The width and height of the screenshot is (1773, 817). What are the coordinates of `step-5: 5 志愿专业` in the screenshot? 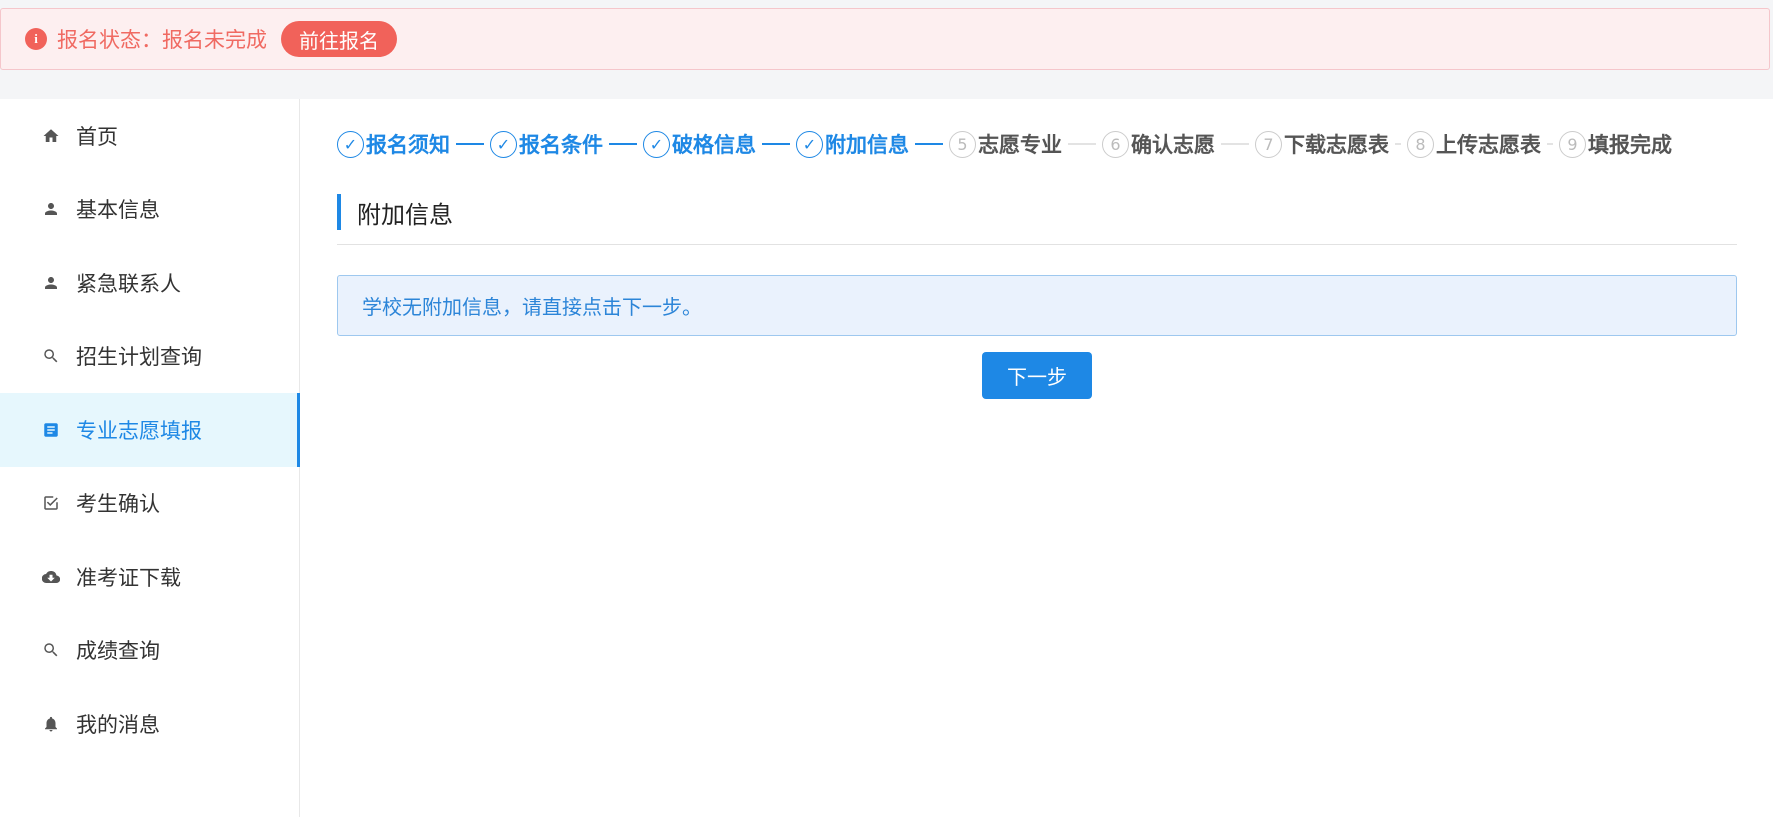 It's located at (1025, 144).